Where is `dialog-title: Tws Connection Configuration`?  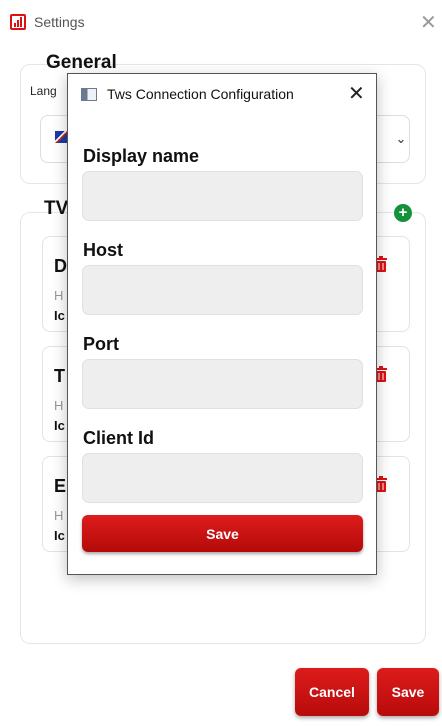
dialog-title: Tws Connection Configuration is located at coordinates (200, 94).